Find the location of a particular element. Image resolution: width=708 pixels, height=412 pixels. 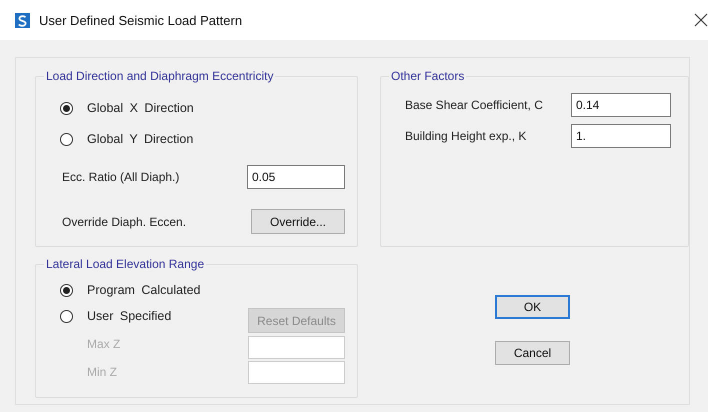

field-label: Base Shear Coefficient, C is located at coordinates (474, 105).